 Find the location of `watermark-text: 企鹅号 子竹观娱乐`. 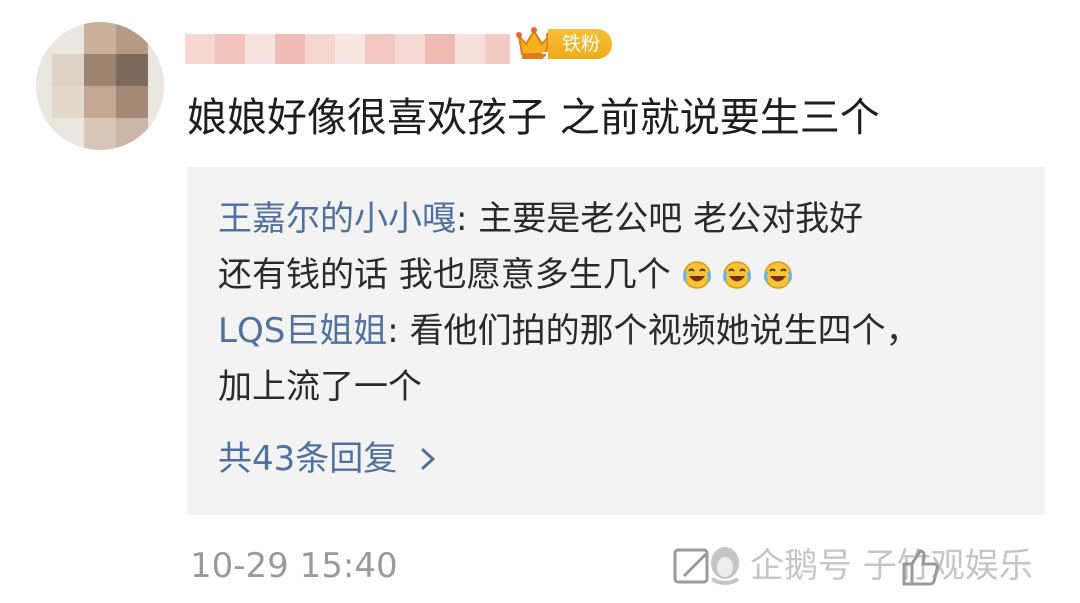

watermark-text: 企鹅号 子竹观娱乐 is located at coordinates (891, 566).